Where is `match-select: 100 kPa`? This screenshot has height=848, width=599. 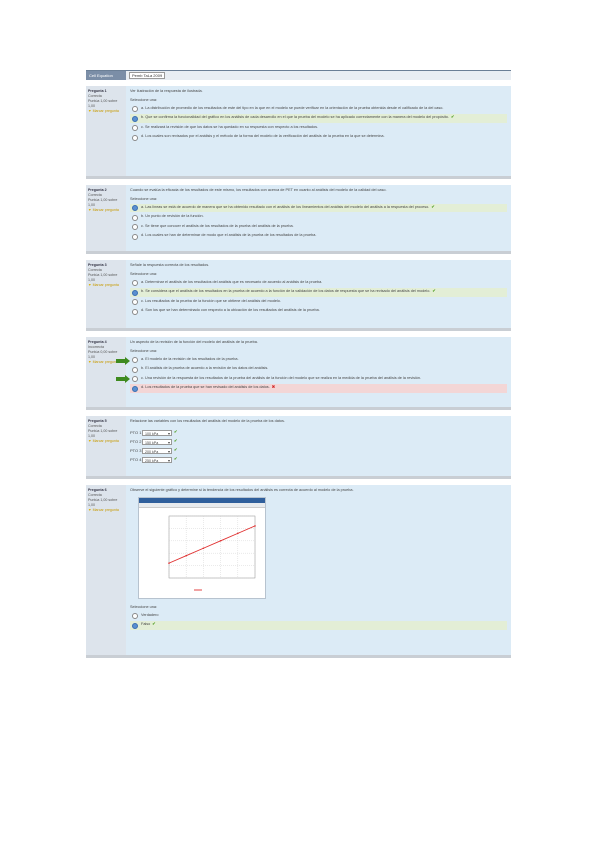 match-select: 100 kPa is located at coordinates (157, 433).